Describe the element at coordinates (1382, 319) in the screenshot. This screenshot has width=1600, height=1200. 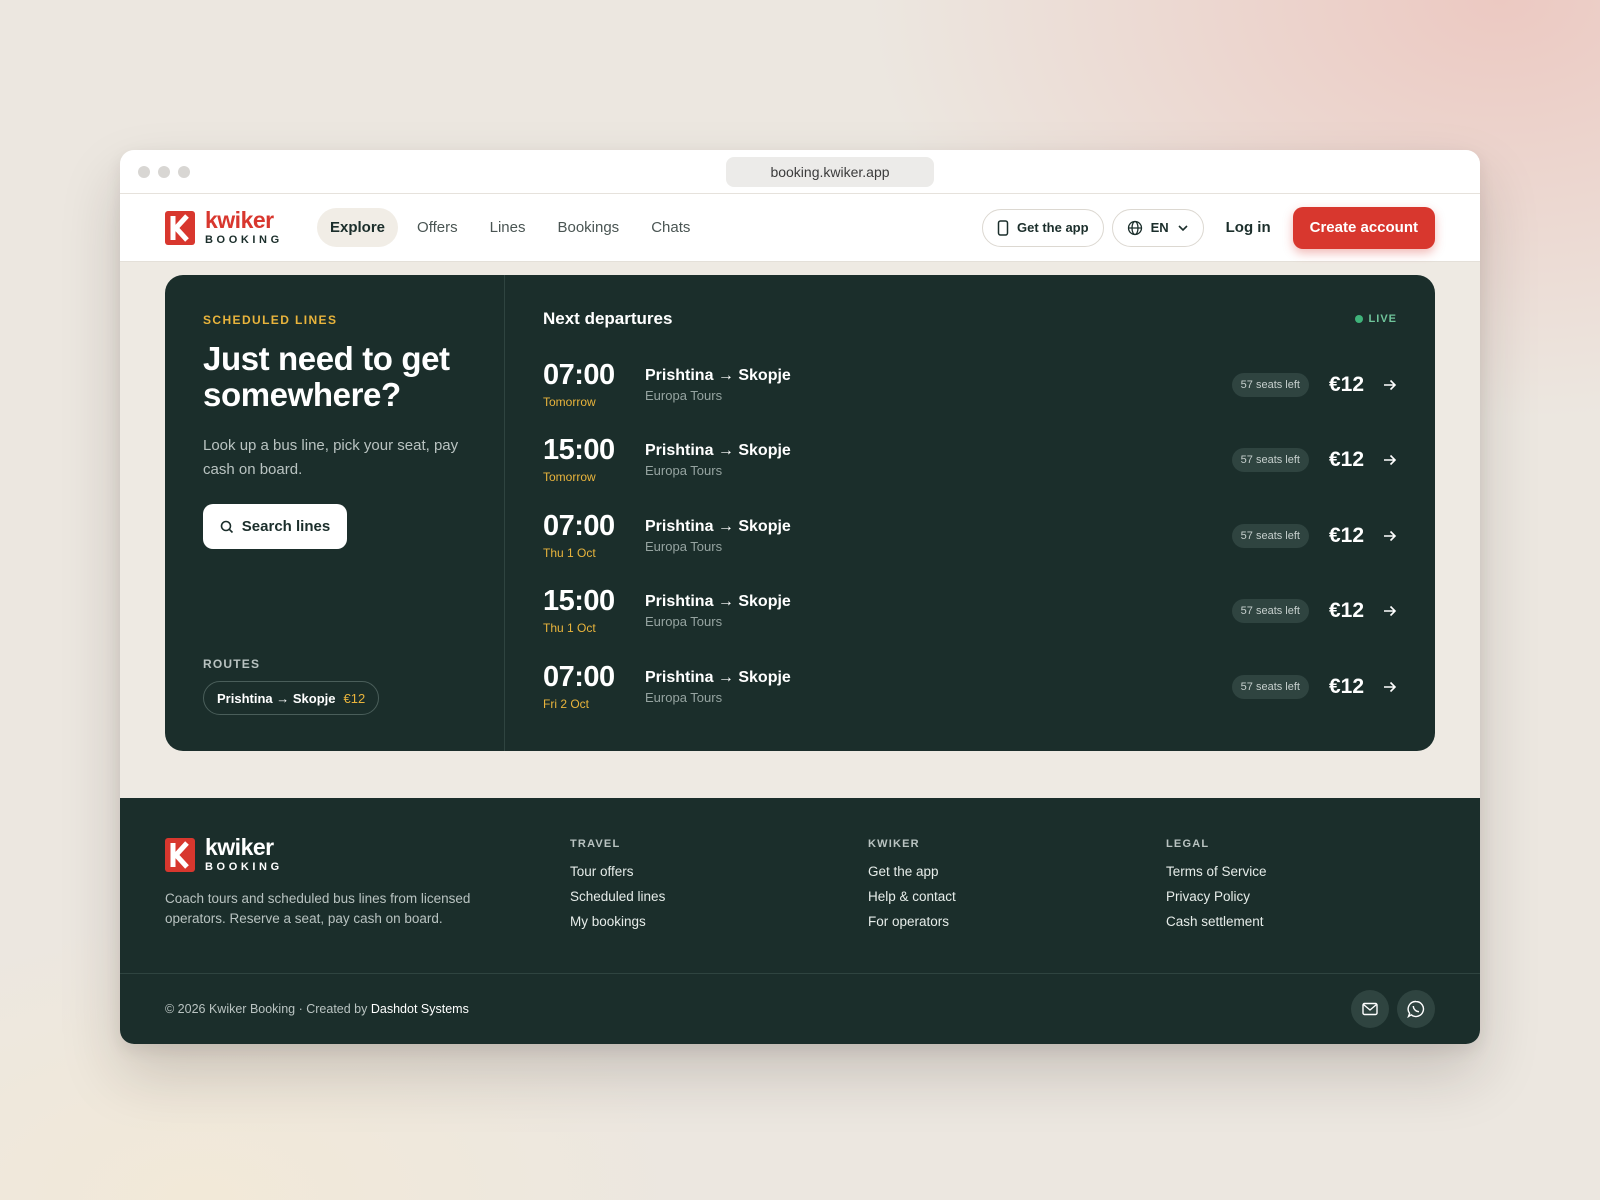
I see `live-label: LIVE` at that location.